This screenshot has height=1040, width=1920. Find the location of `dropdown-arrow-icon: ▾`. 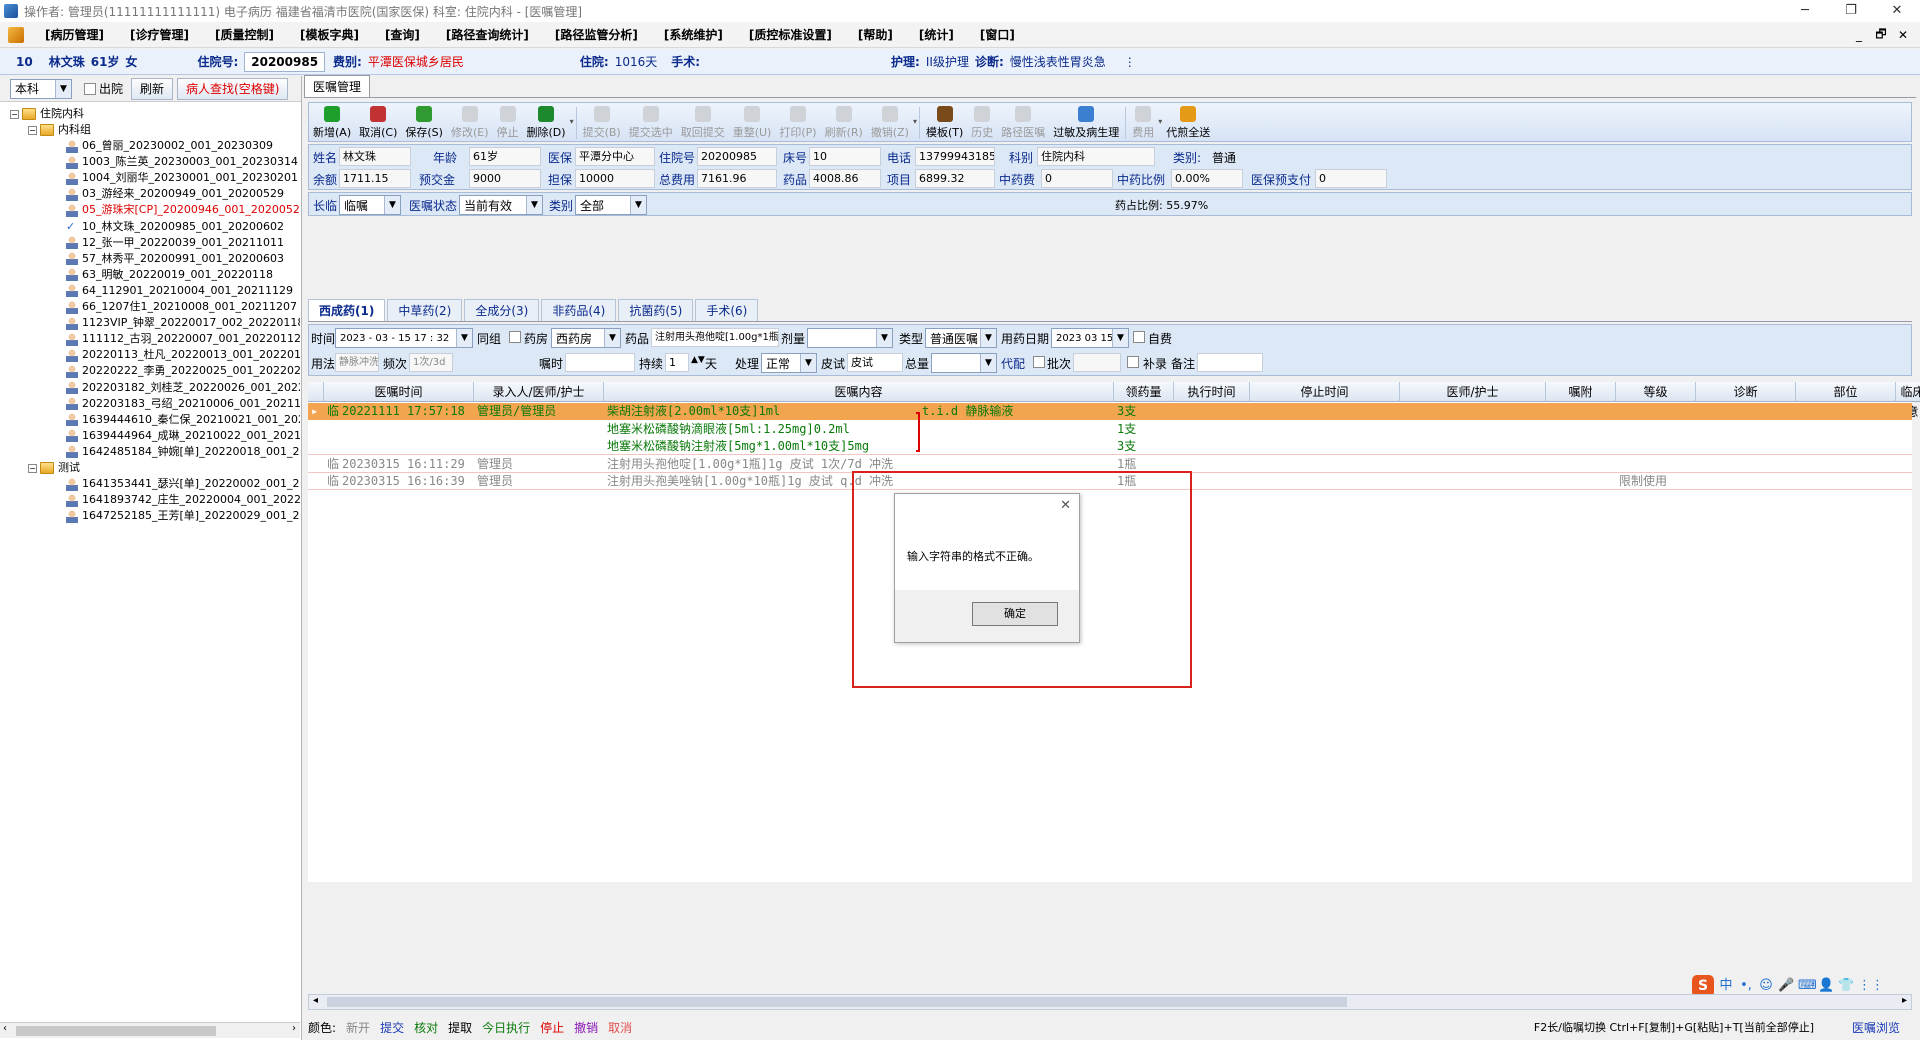

dropdown-arrow-icon: ▾ is located at coordinates (915, 114).